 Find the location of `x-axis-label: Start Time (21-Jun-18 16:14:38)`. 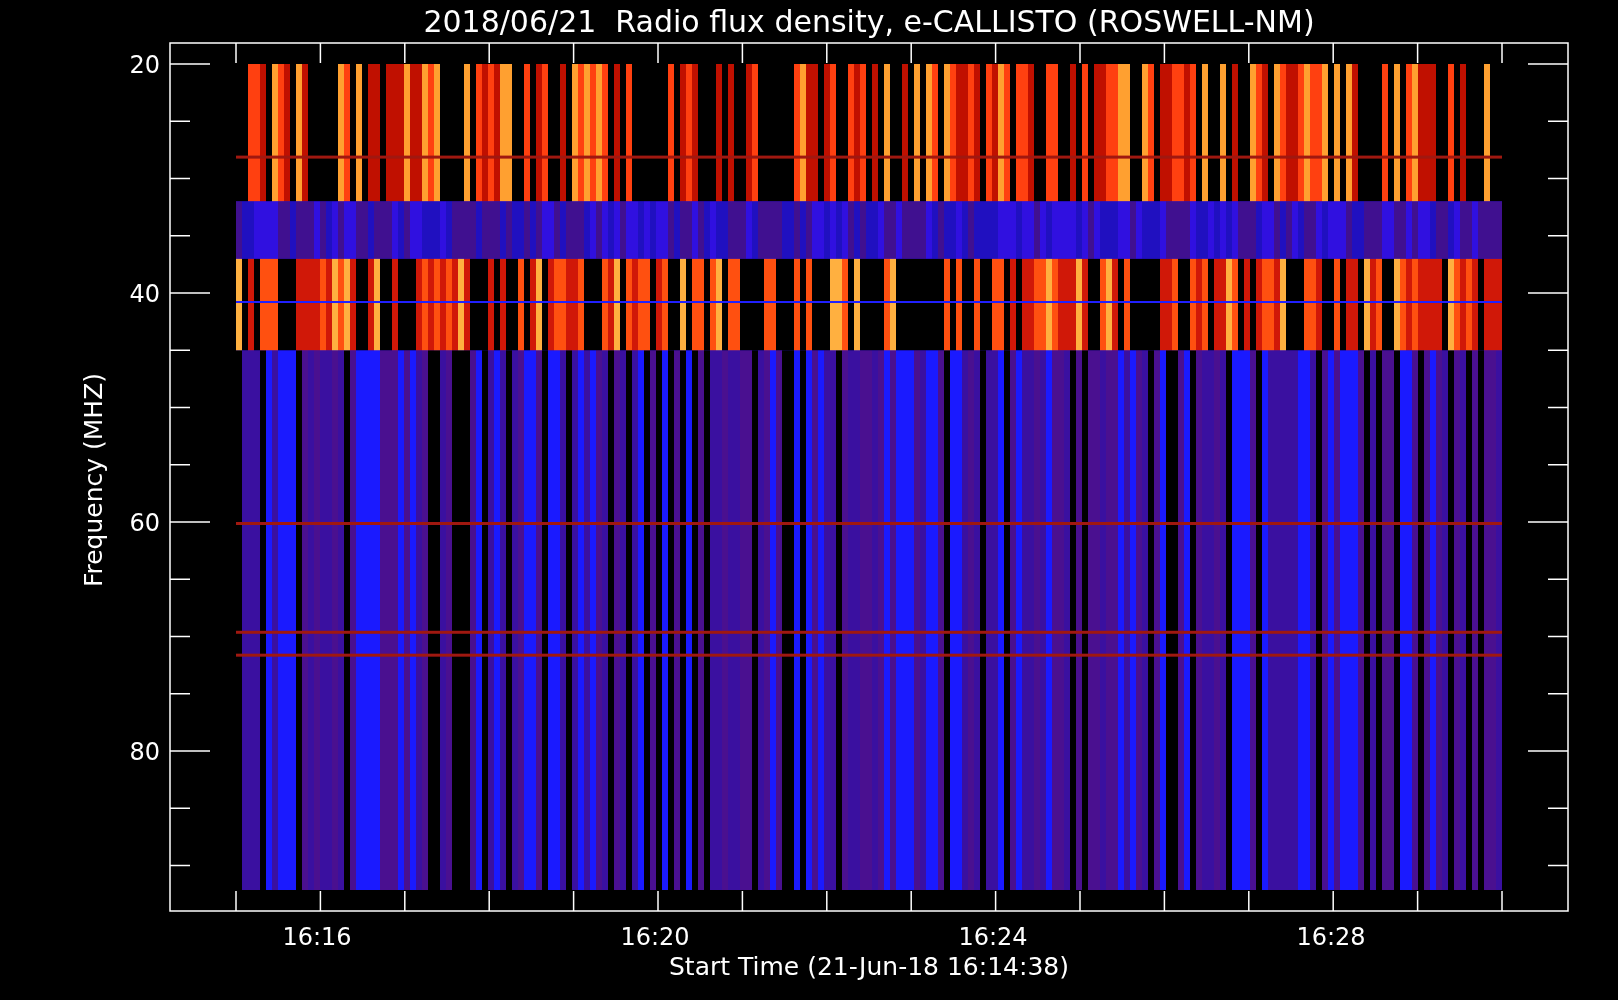

x-axis-label: Start Time (21-Jun-18 16:14:38) is located at coordinates (869, 966).